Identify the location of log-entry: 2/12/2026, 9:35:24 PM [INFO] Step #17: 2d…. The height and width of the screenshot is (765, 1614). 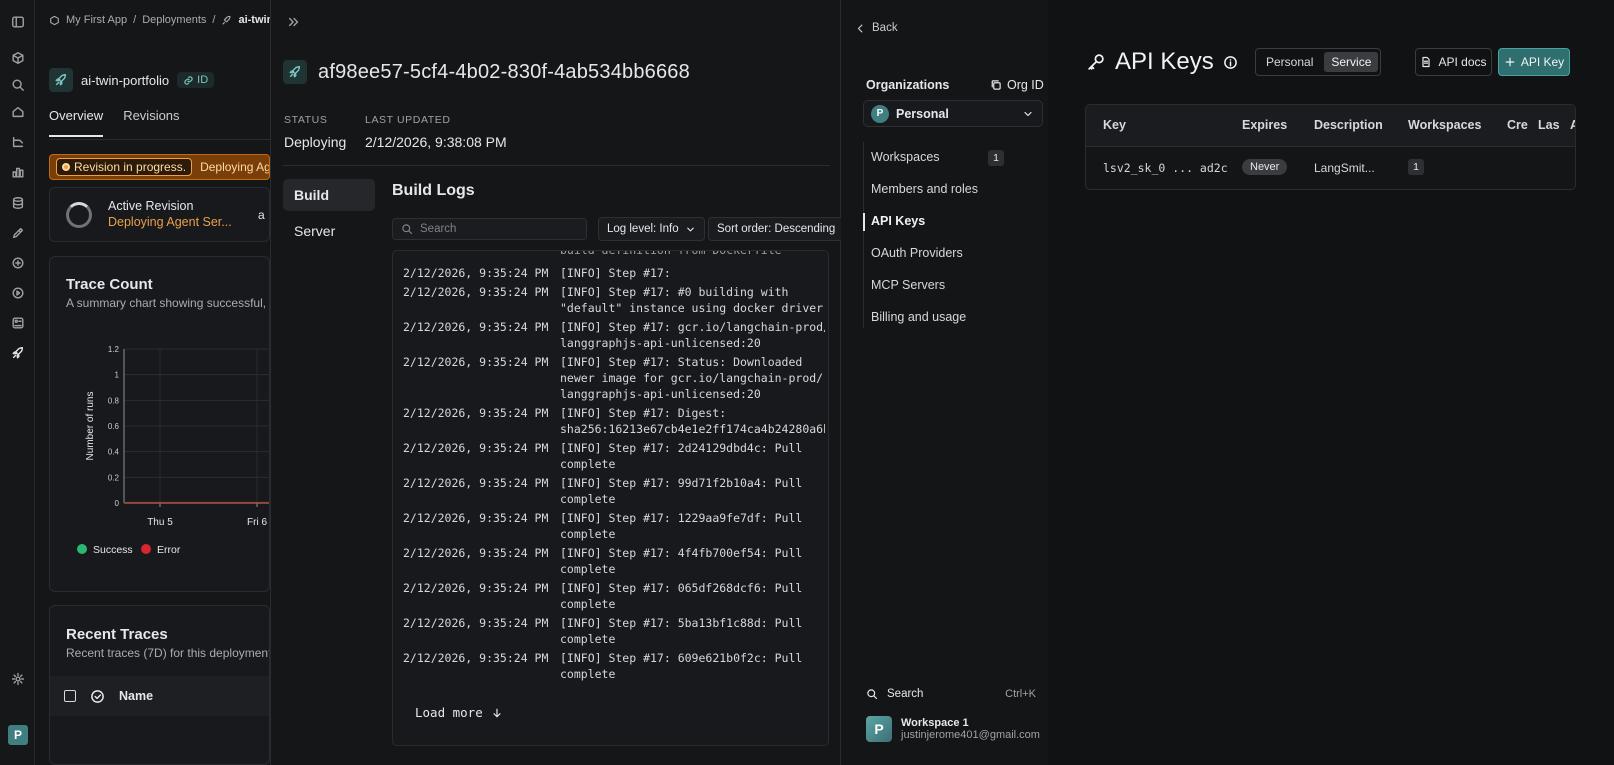
(614, 456).